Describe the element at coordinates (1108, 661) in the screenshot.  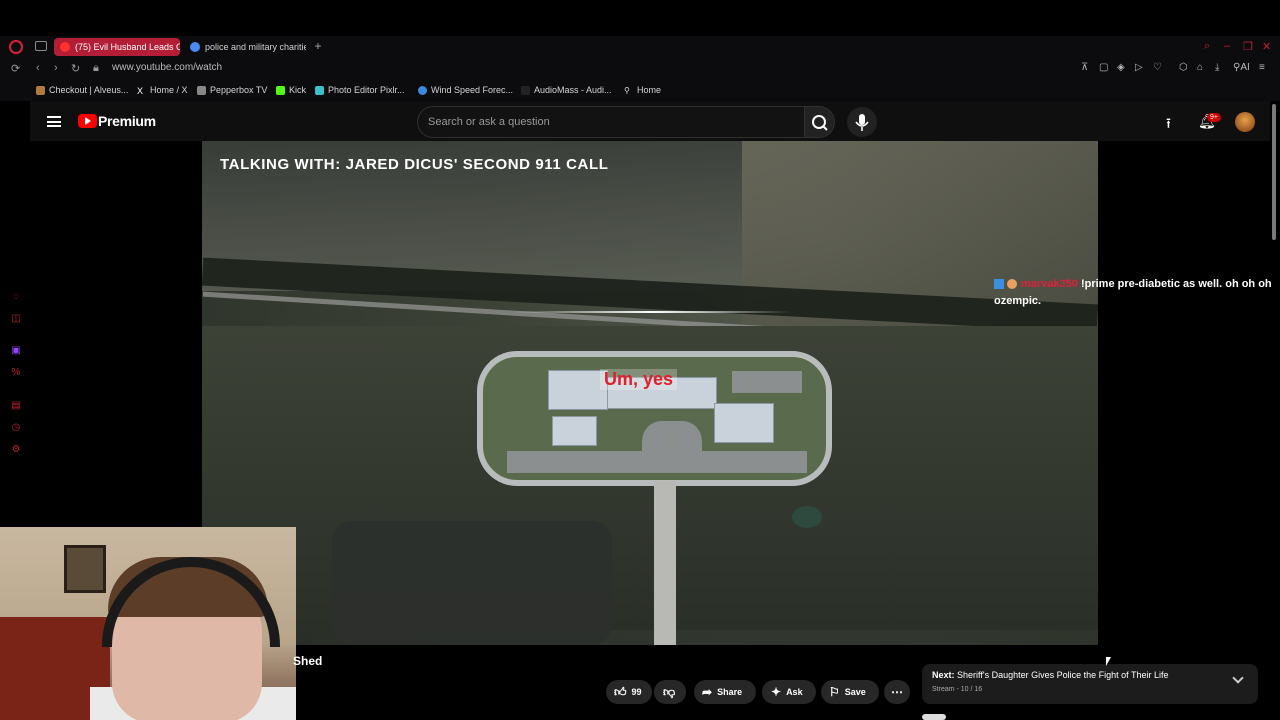
I see `mouse-cursor-icon` at that location.